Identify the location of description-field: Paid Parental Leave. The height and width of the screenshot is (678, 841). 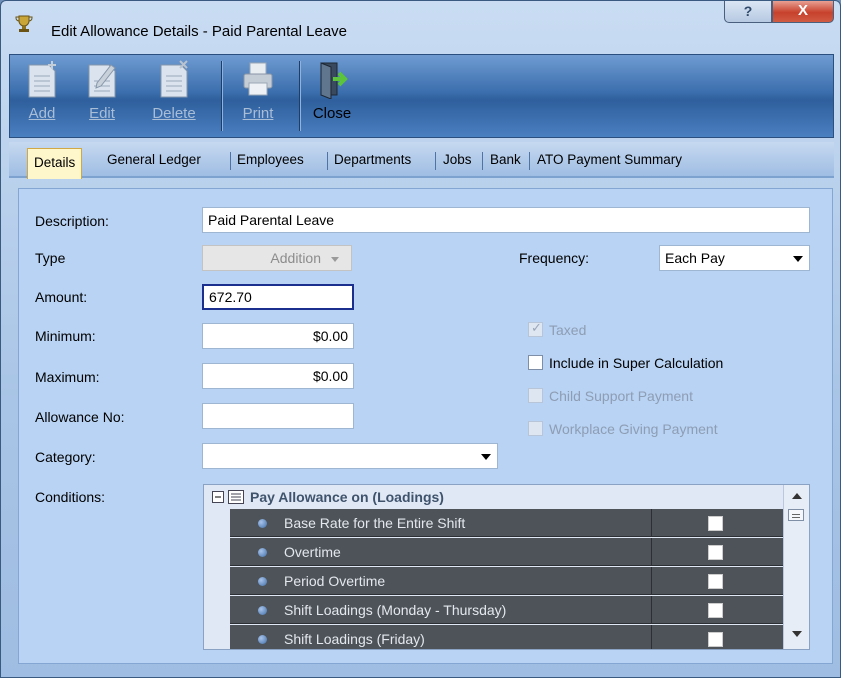
(506, 220).